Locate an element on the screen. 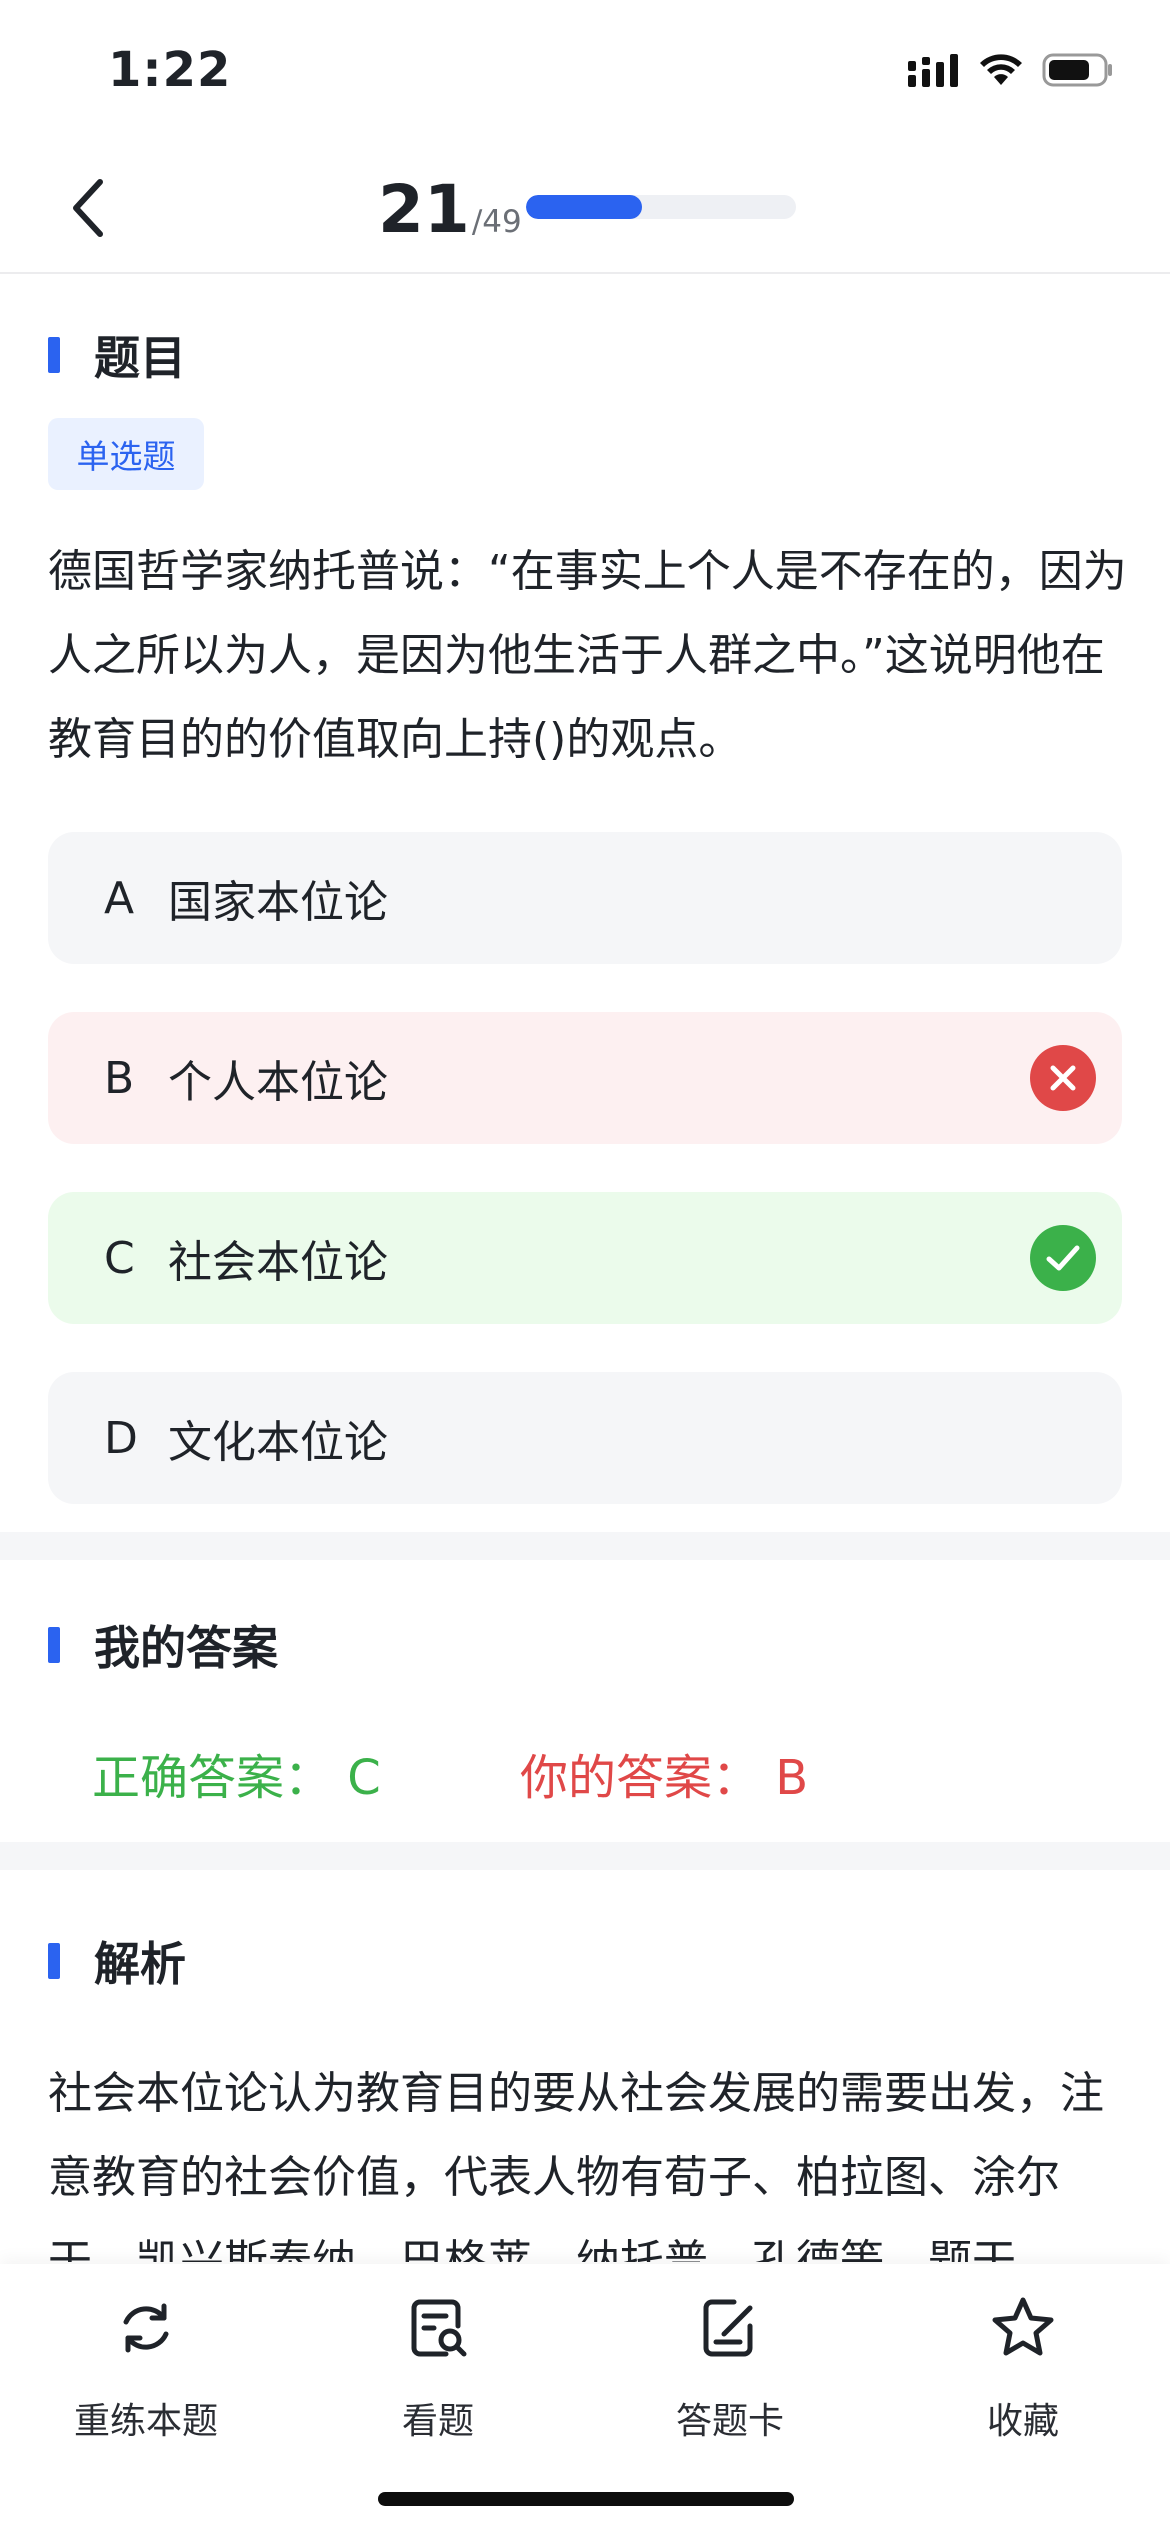  home-indicator is located at coordinates (586, 2499).